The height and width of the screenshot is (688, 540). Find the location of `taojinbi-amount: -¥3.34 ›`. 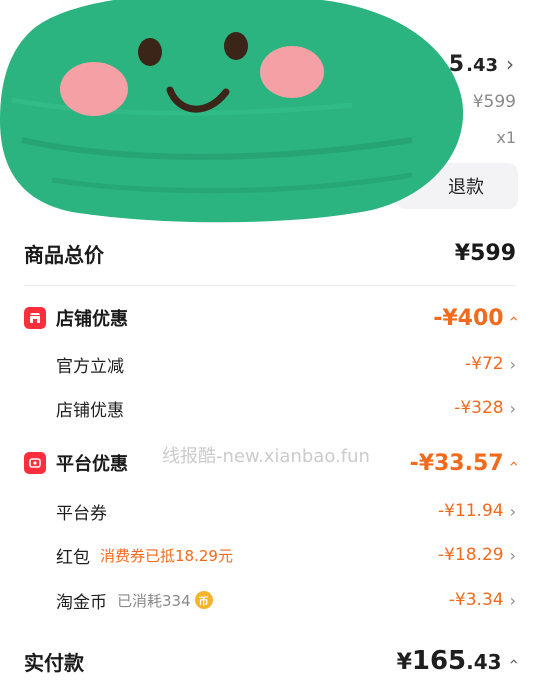

taojinbi-amount: -¥3.34 › is located at coordinates (482, 600).